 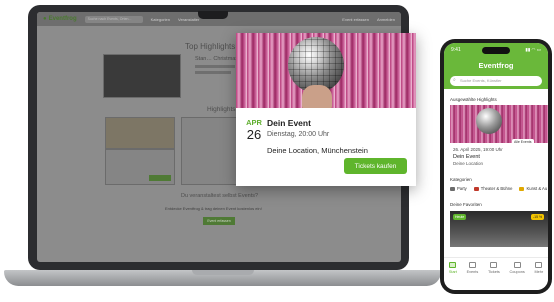 What do you see at coordinates (517, 265) in the screenshot?
I see `coupon-icon` at bounding box center [517, 265].